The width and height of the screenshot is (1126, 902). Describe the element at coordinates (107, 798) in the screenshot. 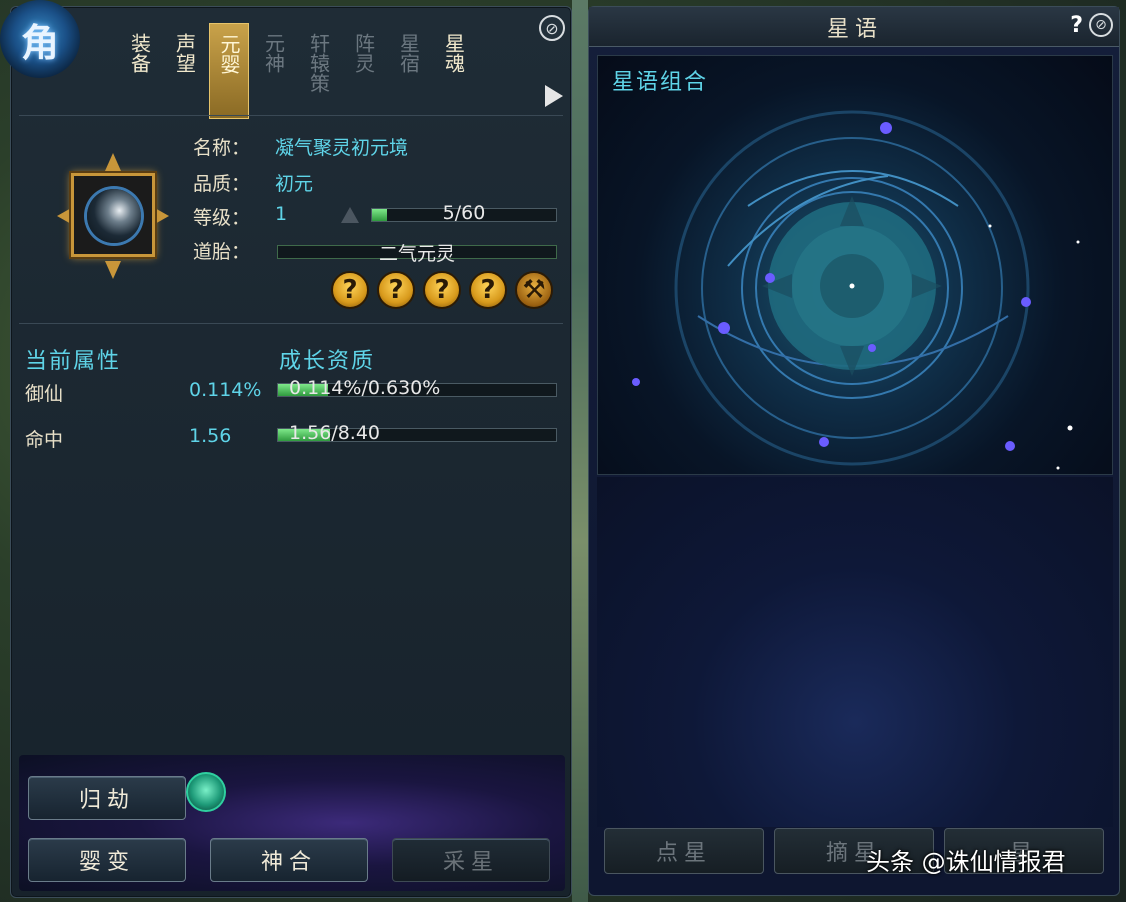

I see `guijie-button: 归劫` at that location.